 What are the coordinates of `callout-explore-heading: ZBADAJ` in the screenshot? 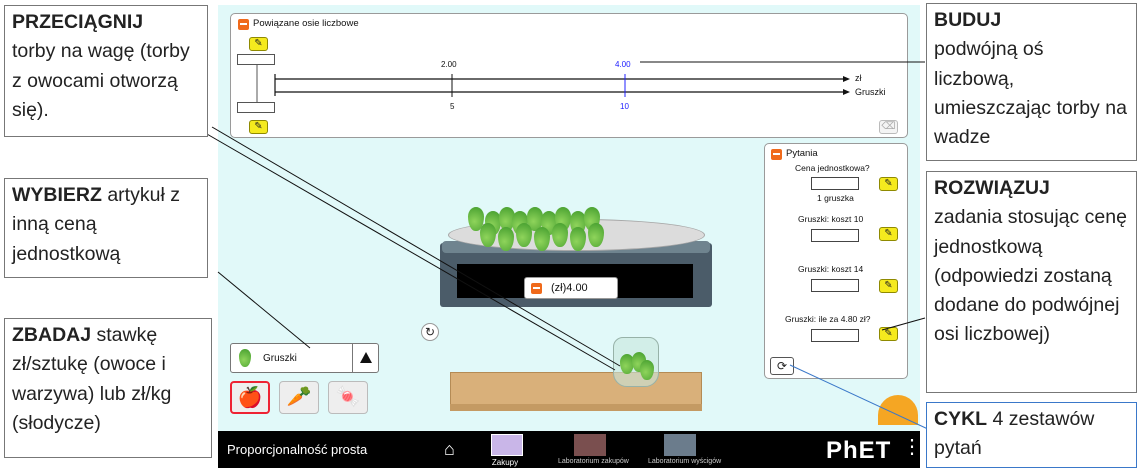 It's located at (52, 335).